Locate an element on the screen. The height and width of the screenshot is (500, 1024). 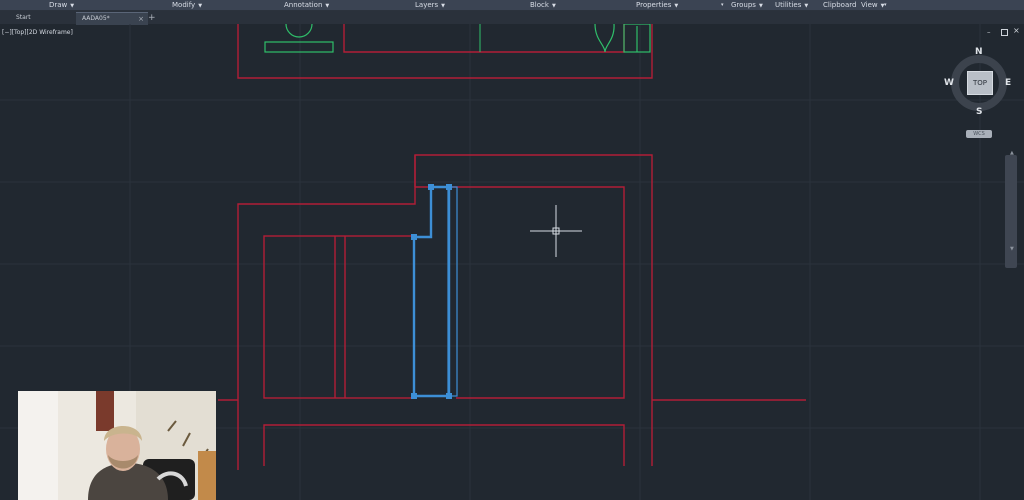
ribbon-layers-menu: Layers ▼ is located at coordinates (430, 5).